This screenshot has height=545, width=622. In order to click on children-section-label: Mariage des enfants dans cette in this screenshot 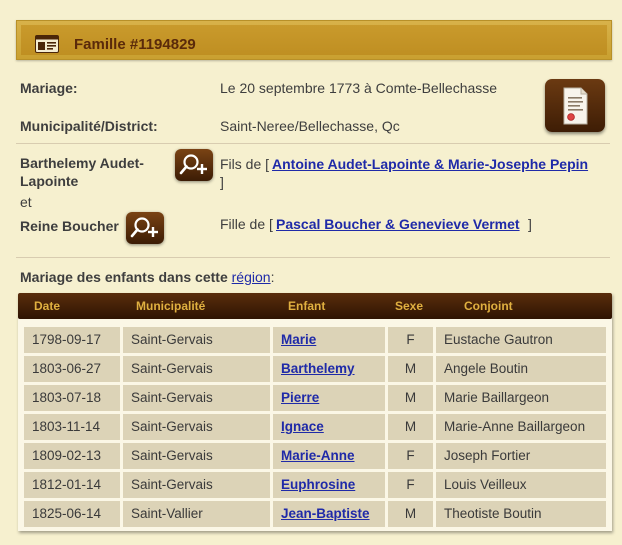, I will do `click(124, 277)`.